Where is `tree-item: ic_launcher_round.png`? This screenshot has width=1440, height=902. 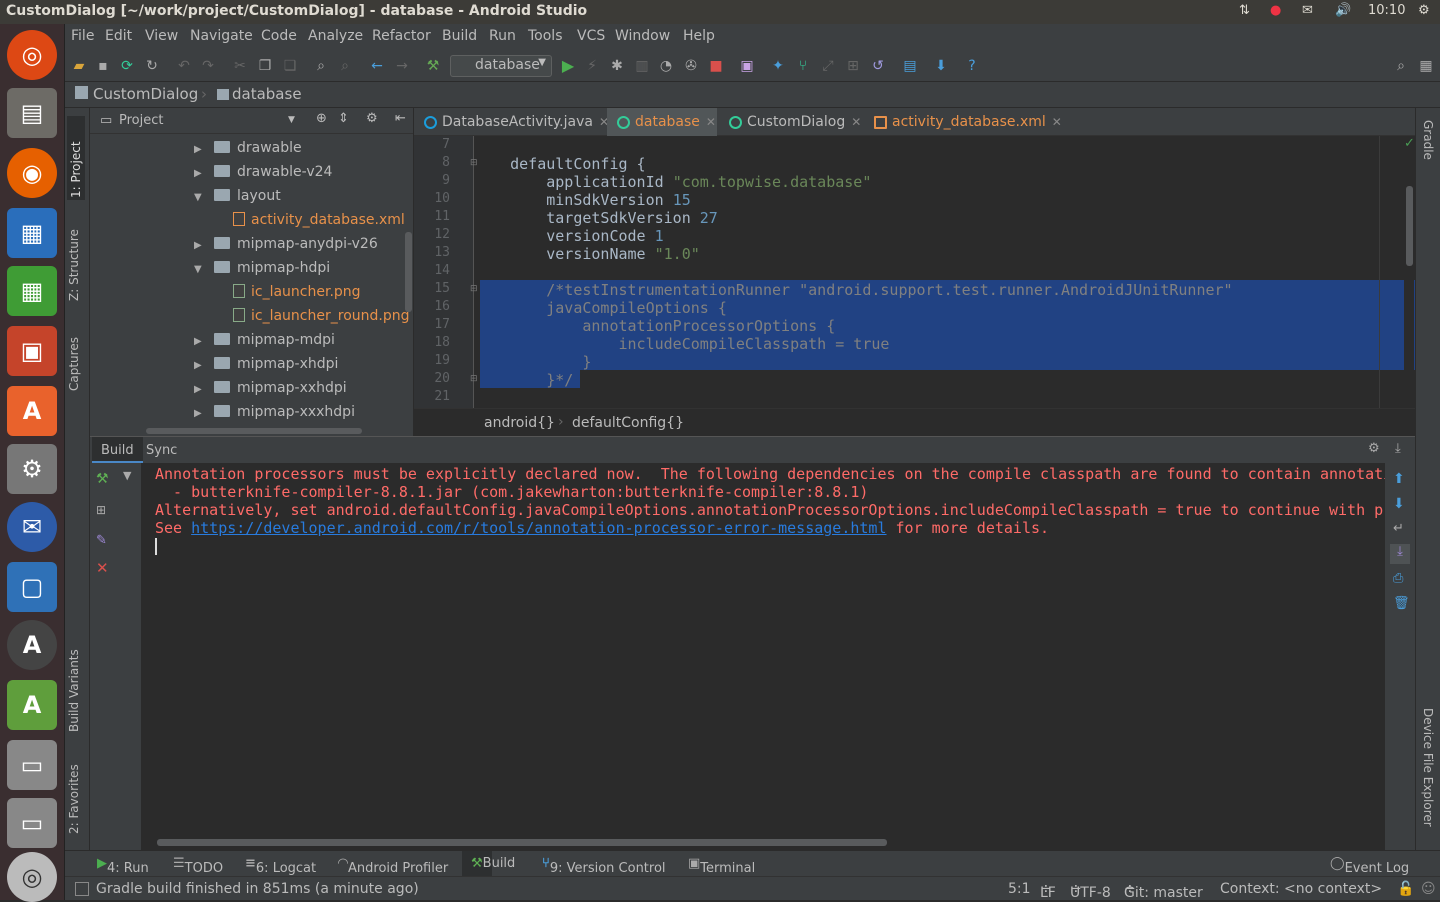 tree-item: ic_launcher_round.png is located at coordinates (321, 320).